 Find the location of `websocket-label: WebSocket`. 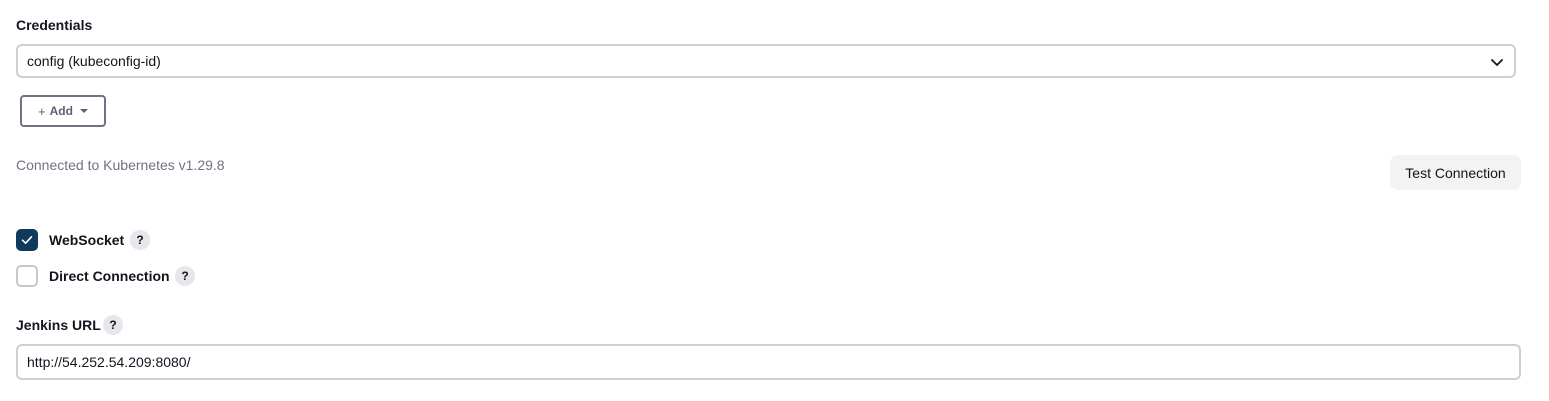

websocket-label: WebSocket is located at coordinates (86, 240).